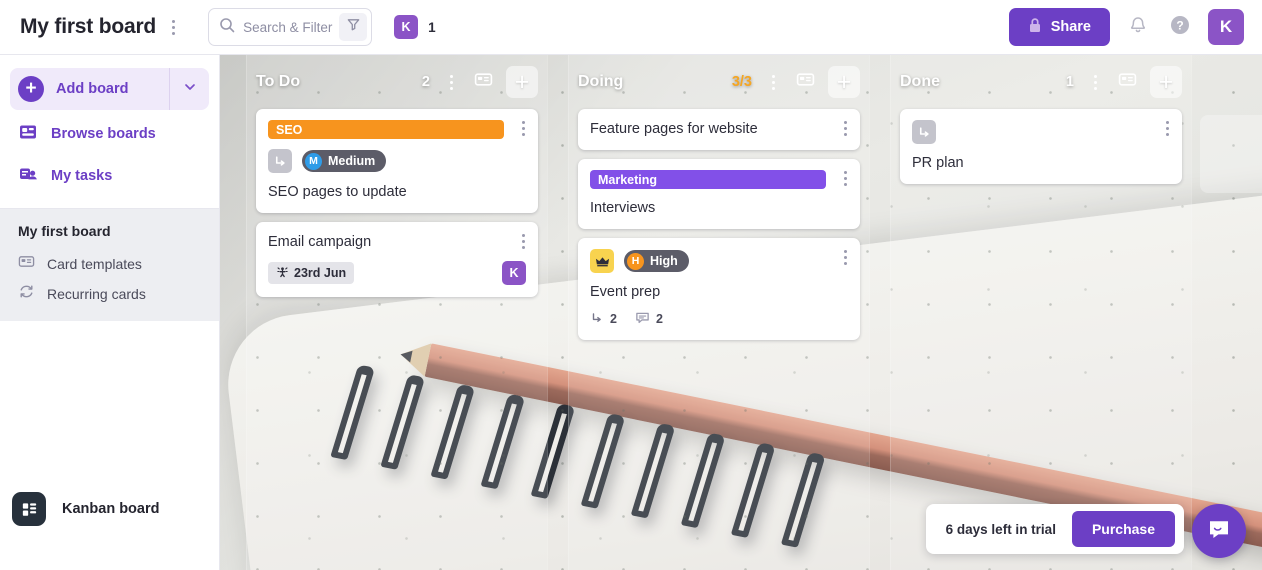 This screenshot has width=1262, height=570. What do you see at coordinates (602, 261) in the screenshot?
I see `crown-icon` at bounding box center [602, 261].